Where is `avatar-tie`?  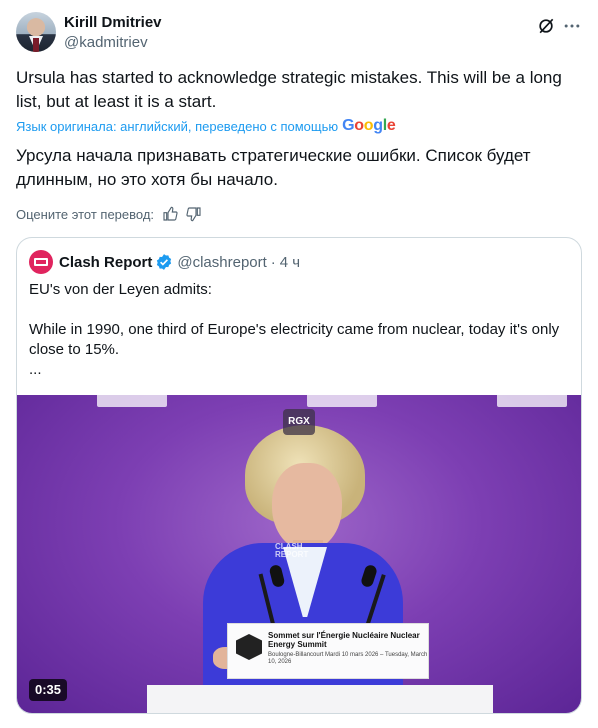 avatar-tie is located at coordinates (36, 45).